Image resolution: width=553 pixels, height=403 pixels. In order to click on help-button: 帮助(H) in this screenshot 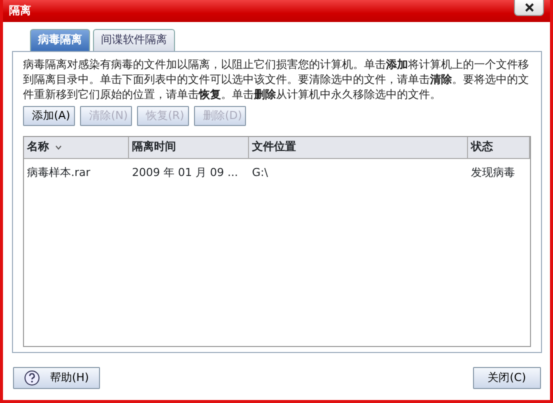, I will do `click(56, 377)`.